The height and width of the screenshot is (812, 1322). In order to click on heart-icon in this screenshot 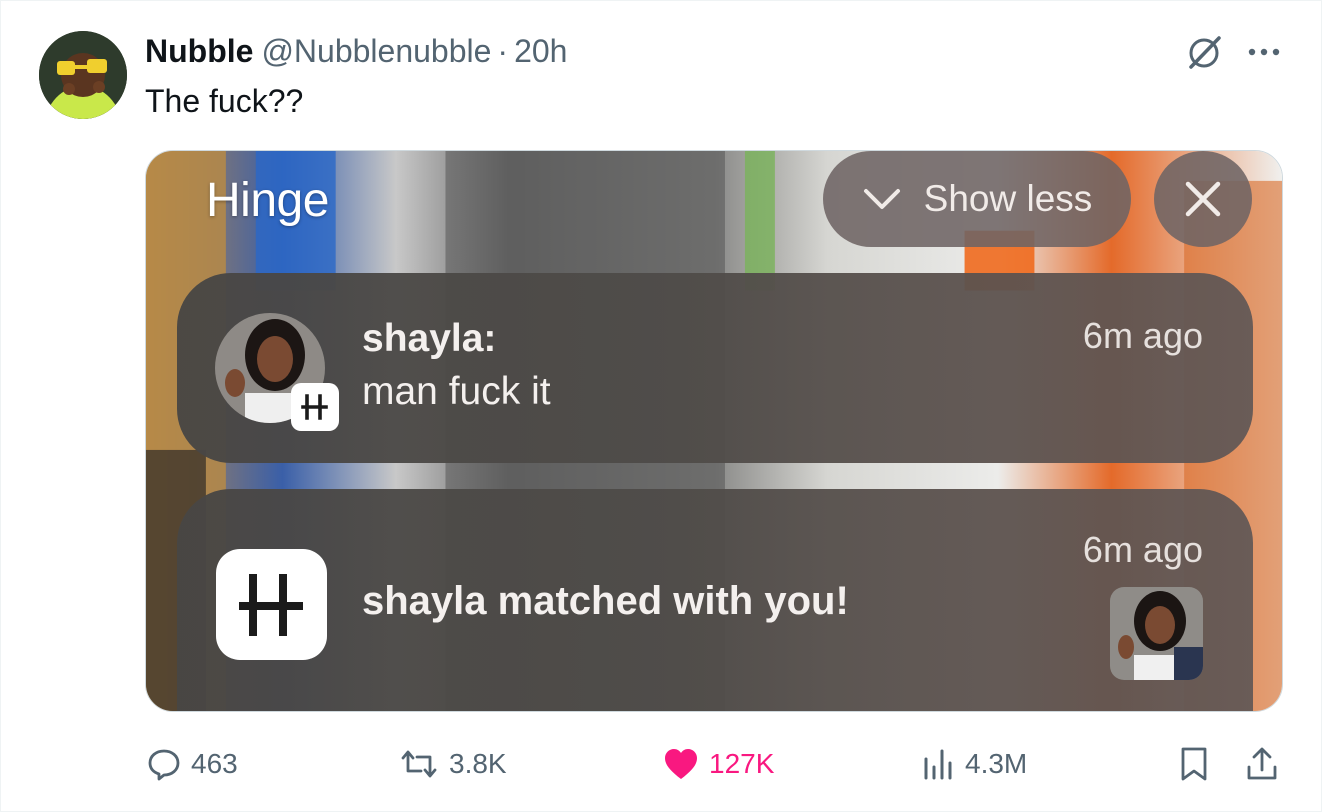, I will do `click(681, 764)`.